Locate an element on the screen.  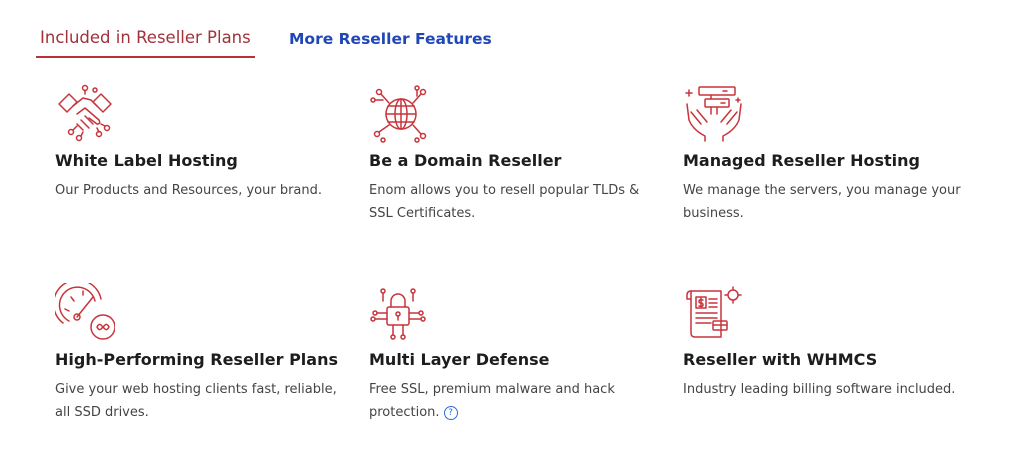
feature-title: Managed Reseller Hosting is located at coordinates (801, 160).